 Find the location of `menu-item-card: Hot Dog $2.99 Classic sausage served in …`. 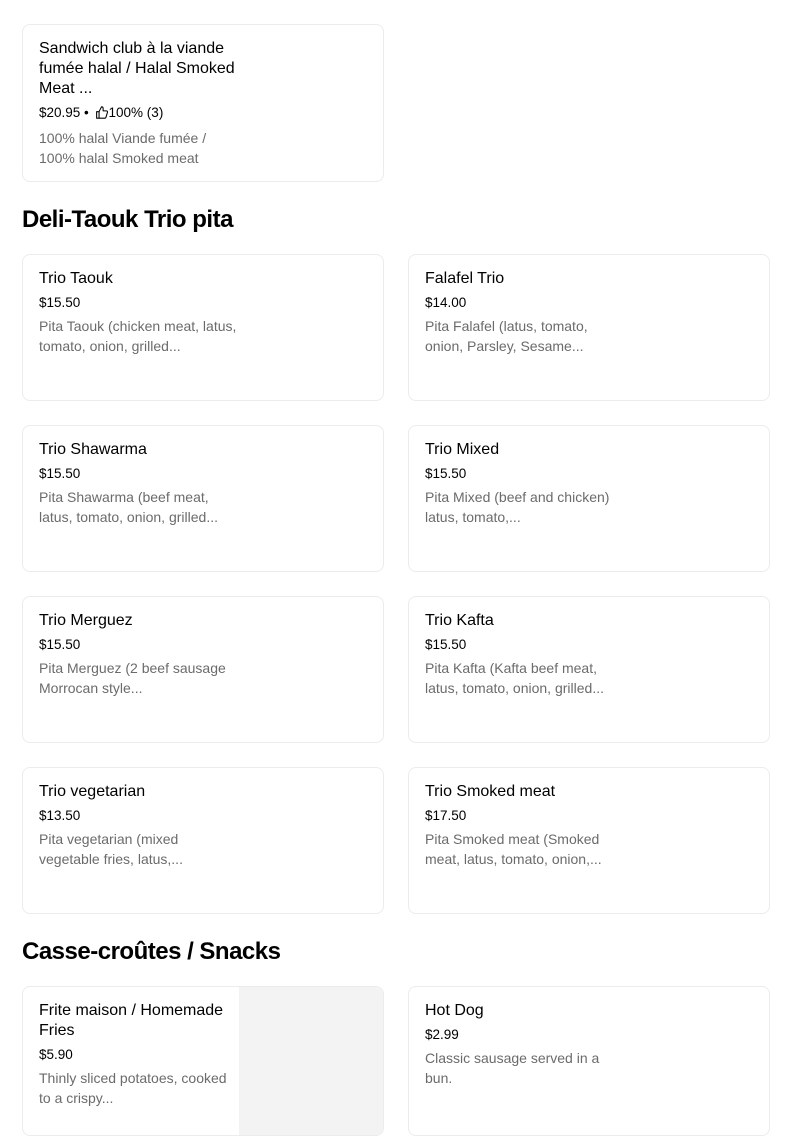

menu-item-card: Hot Dog $2.99 Classic sausage served in … is located at coordinates (589, 1061).